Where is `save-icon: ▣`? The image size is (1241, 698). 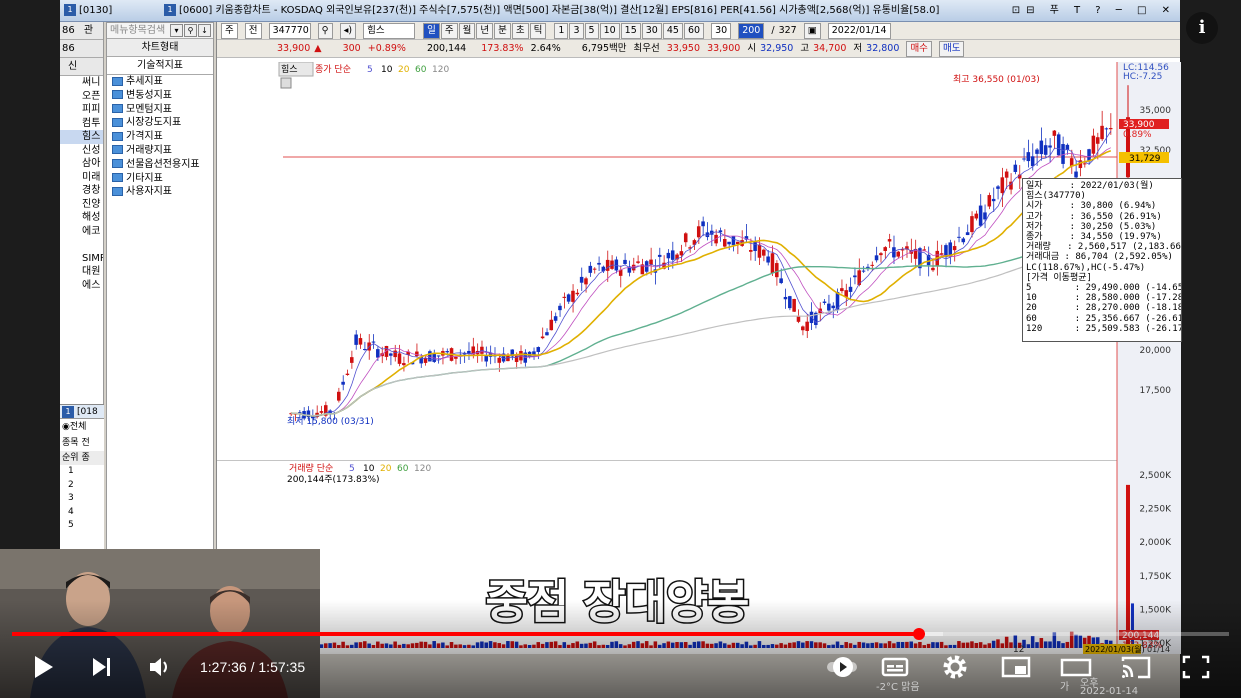 save-icon: ▣ is located at coordinates (812, 31).